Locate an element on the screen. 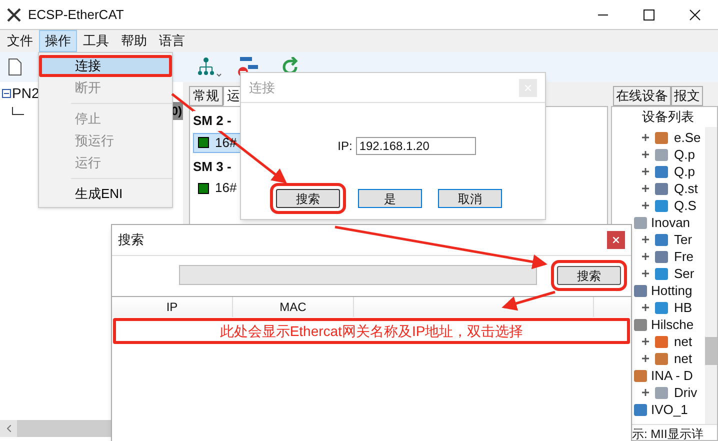 The height and width of the screenshot is (441, 718). device-group-label: IVO_1 is located at coordinates (669, 410).